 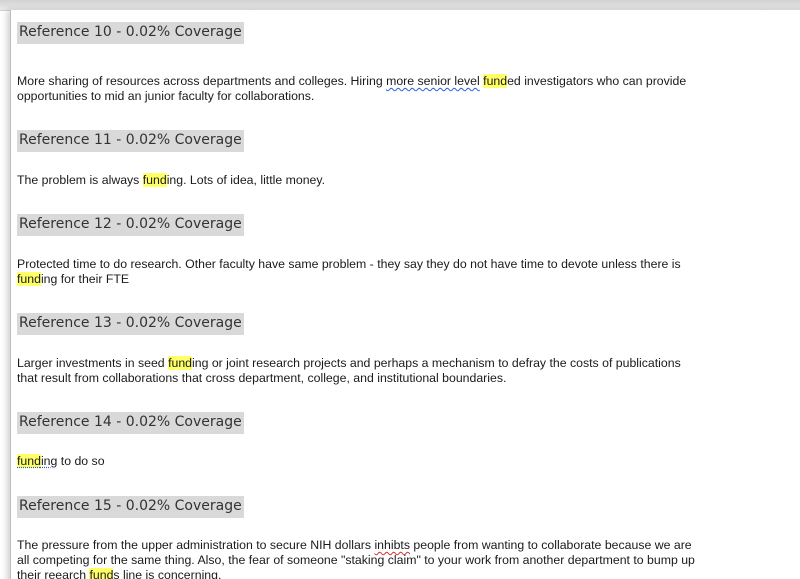 I want to click on reference-15-heading: Reference 15 - 0.02% Coverage, so click(x=130, y=507).